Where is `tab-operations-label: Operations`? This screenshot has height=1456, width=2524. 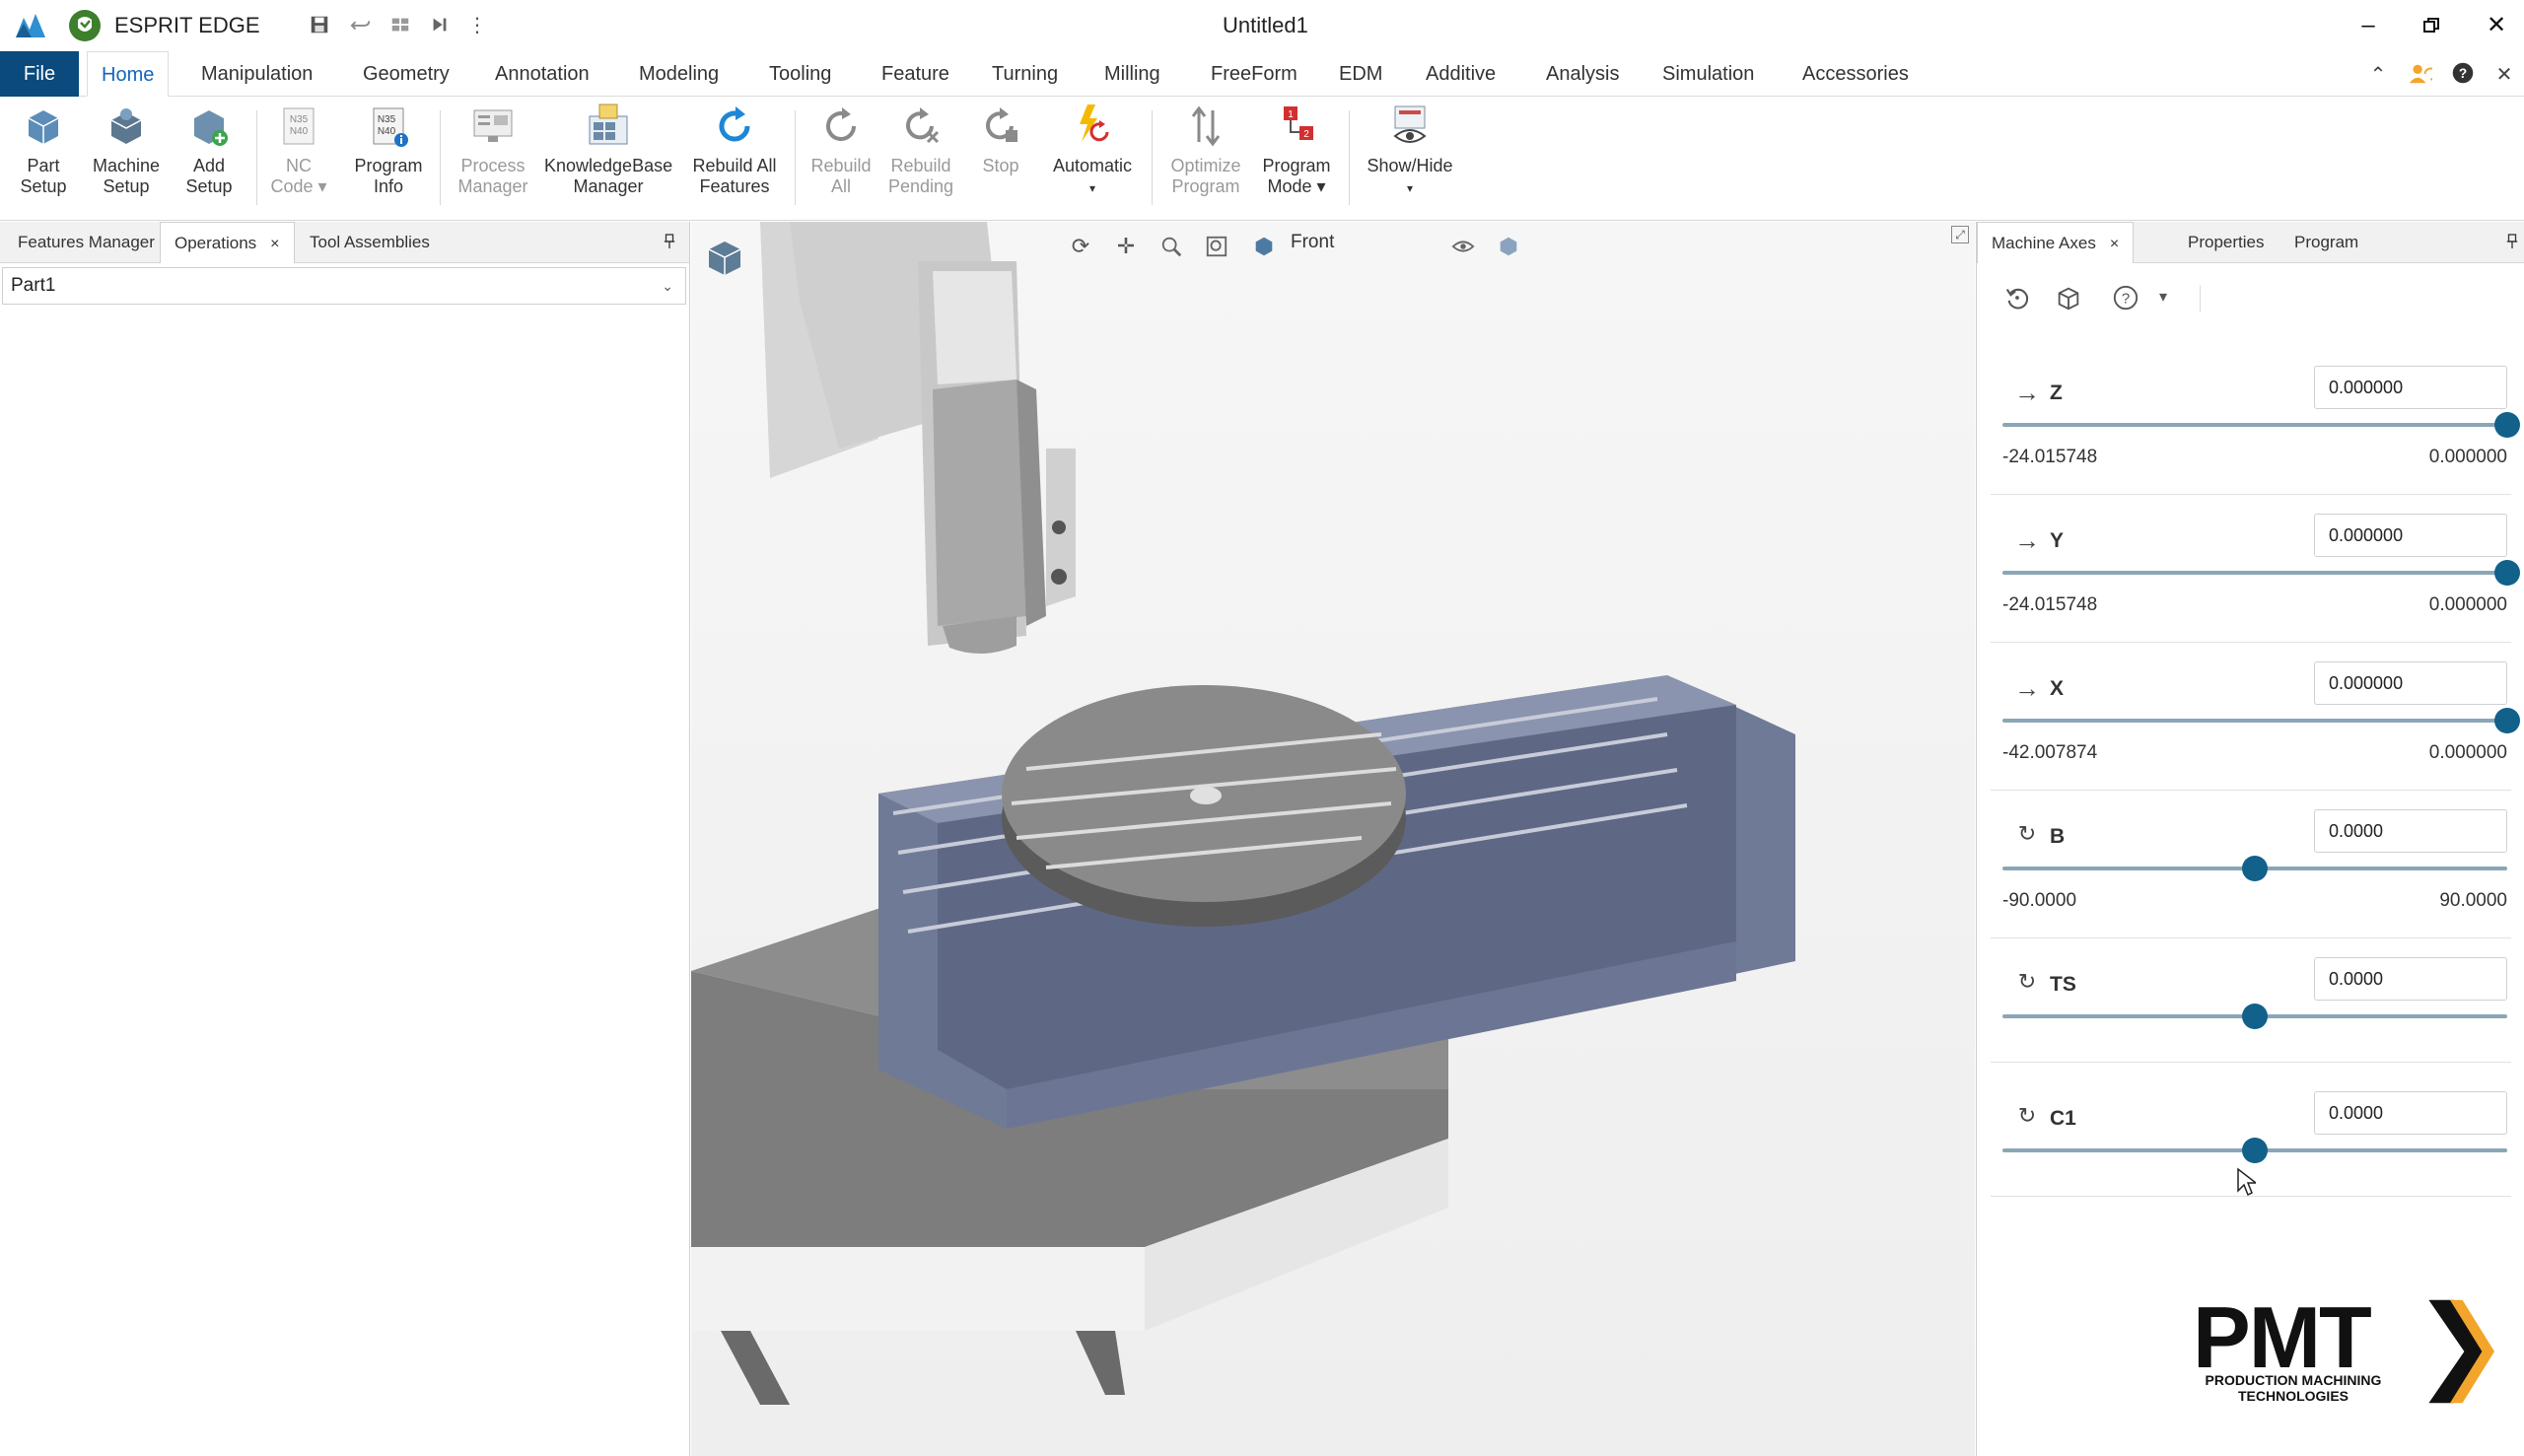 tab-operations-label: Operations is located at coordinates (216, 243).